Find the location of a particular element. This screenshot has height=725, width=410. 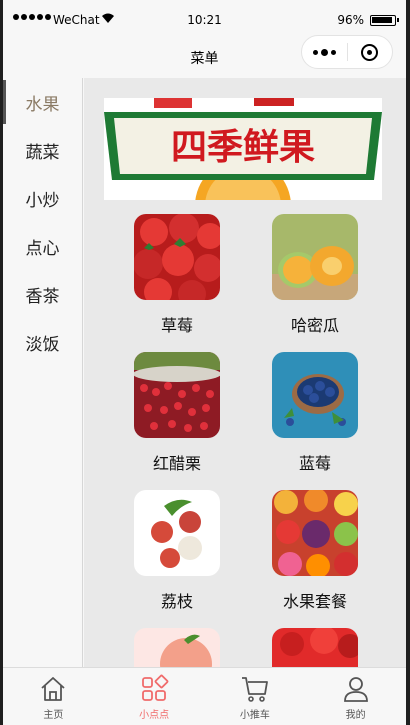

tab-profile: 我的 is located at coordinates (355, 696).